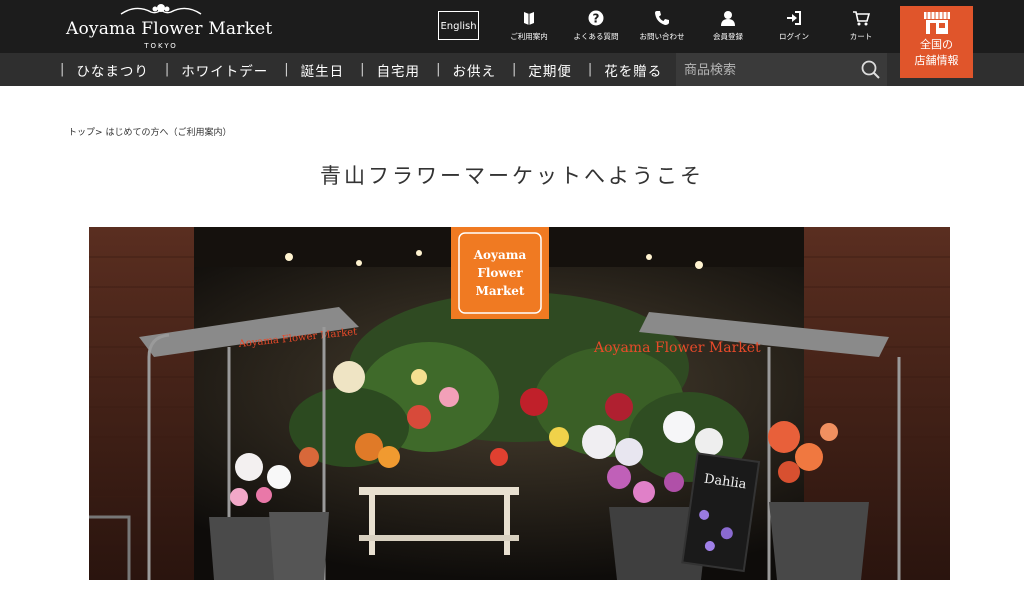 The height and width of the screenshot is (593, 1024). Describe the element at coordinates (550, 70) in the screenshot. I see `category-item: 定期便` at that location.